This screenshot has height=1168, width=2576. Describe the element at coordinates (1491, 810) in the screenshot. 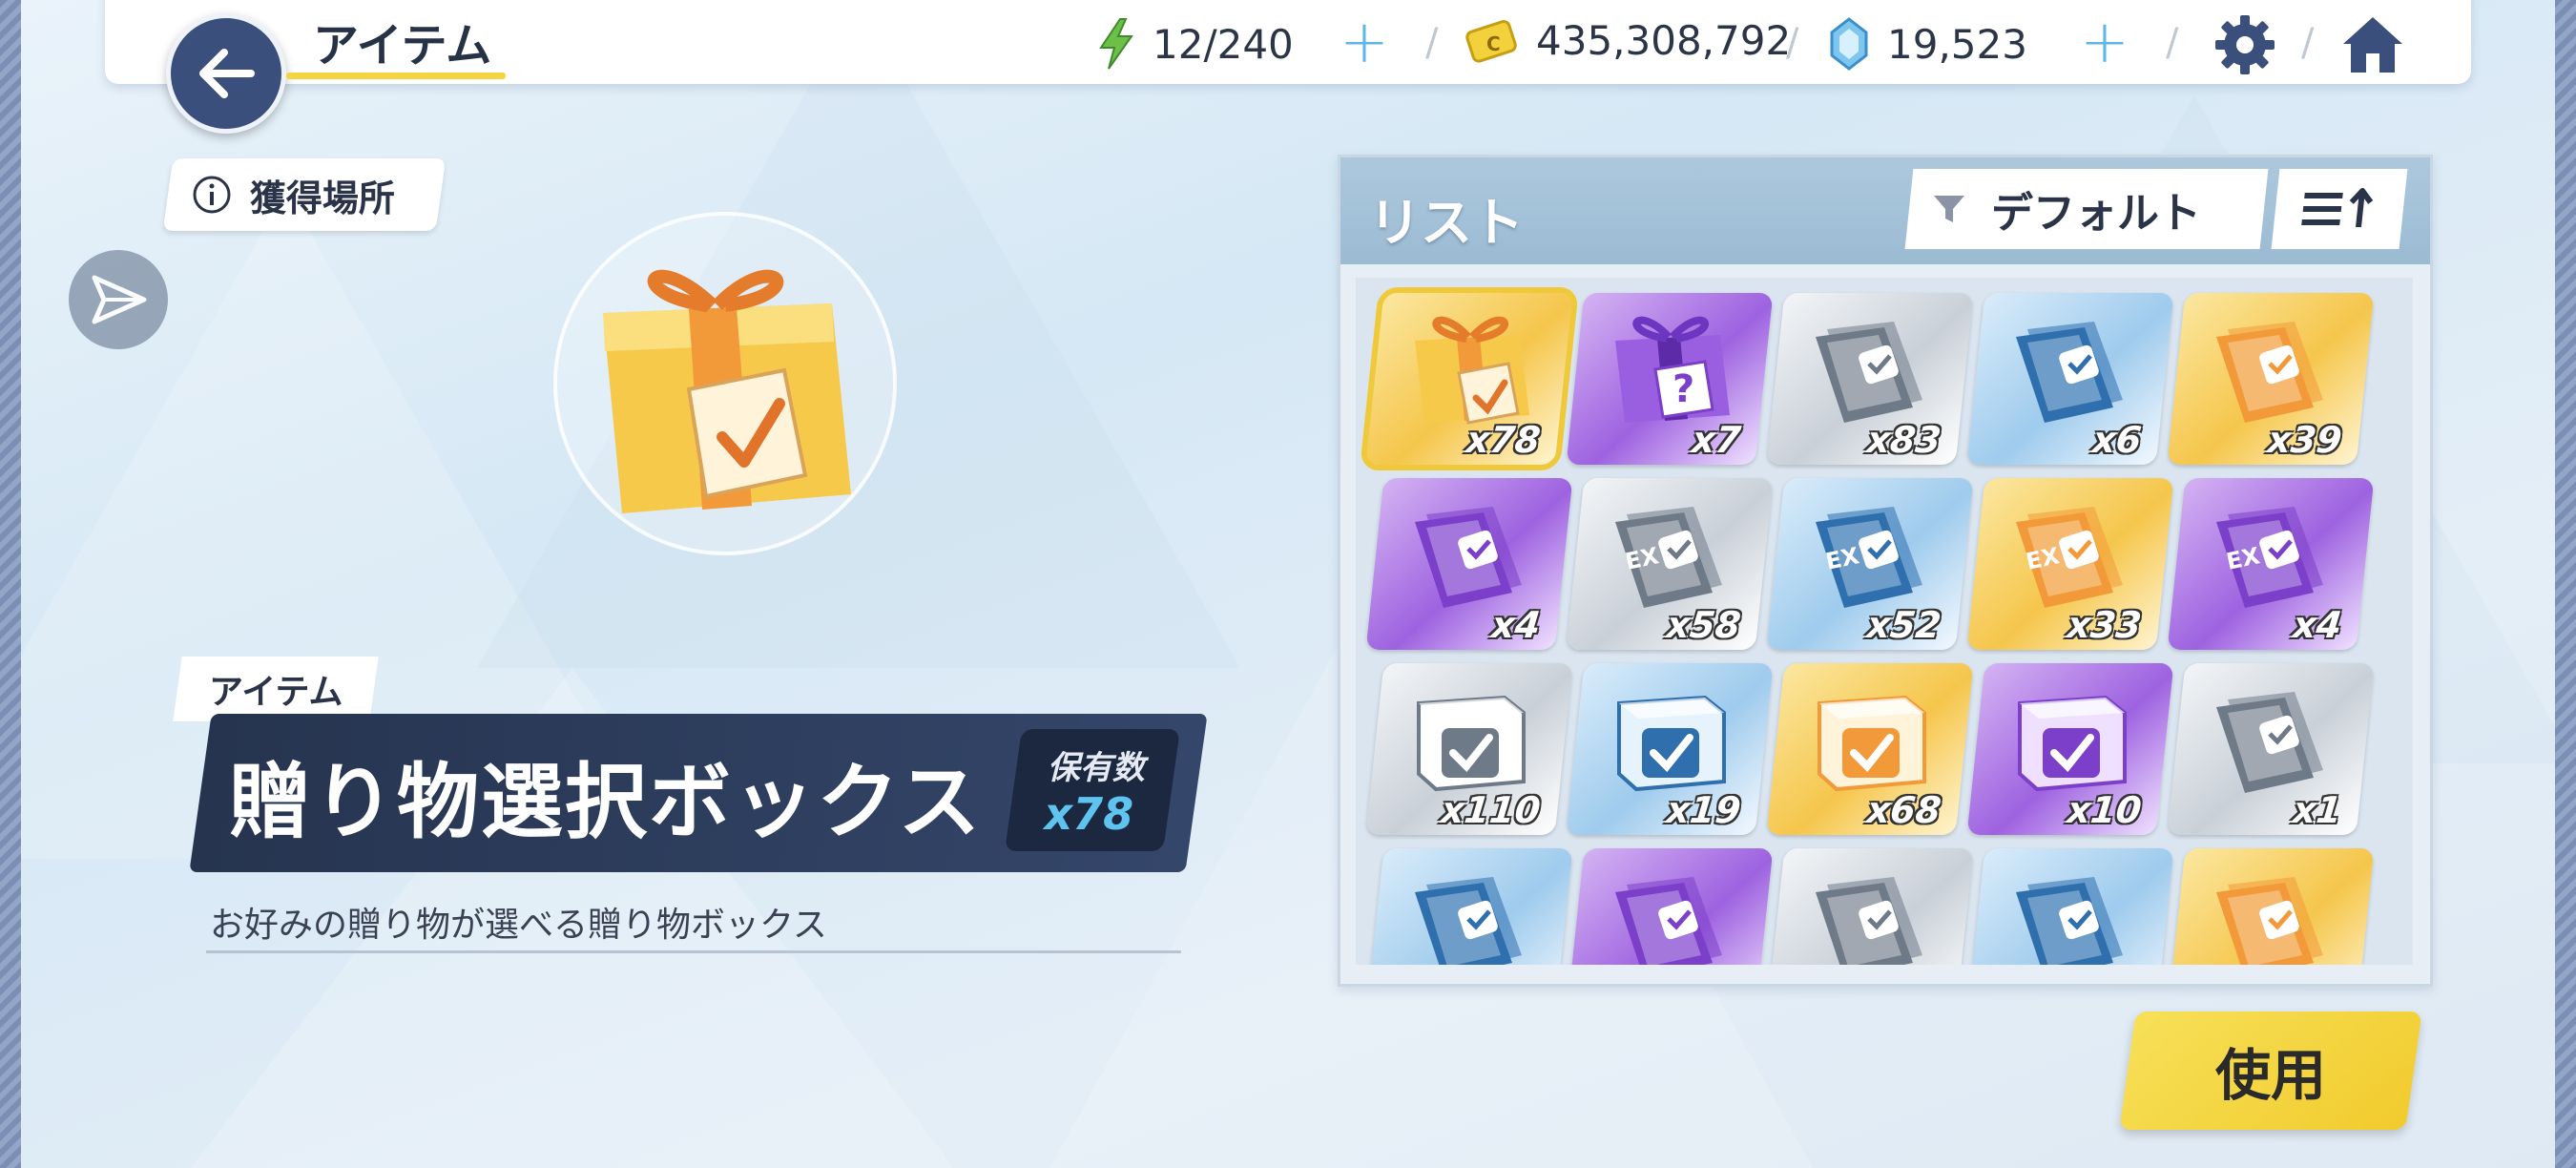

I see `item-quantity: x110` at that location.